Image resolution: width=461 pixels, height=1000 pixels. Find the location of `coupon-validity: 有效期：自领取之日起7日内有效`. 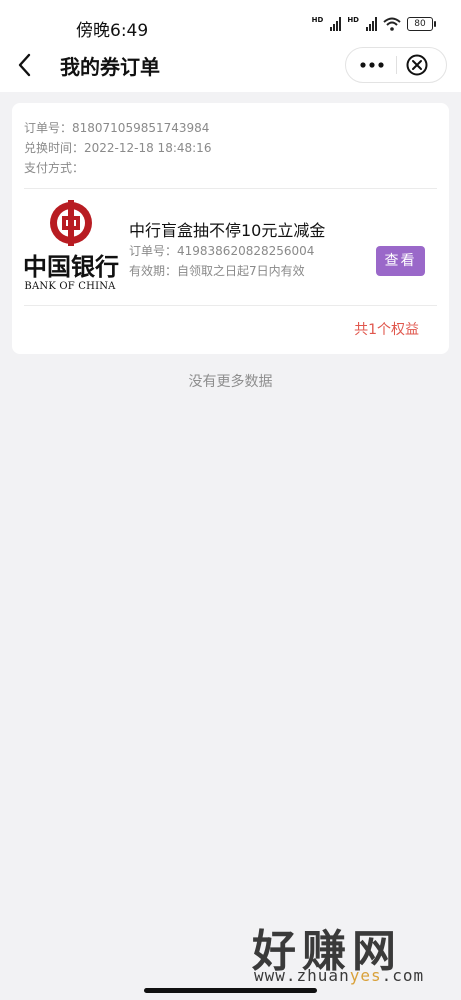

coupon-validity: 有效期：自领取之日起7日内有效 is located at coordinates (217, 271).